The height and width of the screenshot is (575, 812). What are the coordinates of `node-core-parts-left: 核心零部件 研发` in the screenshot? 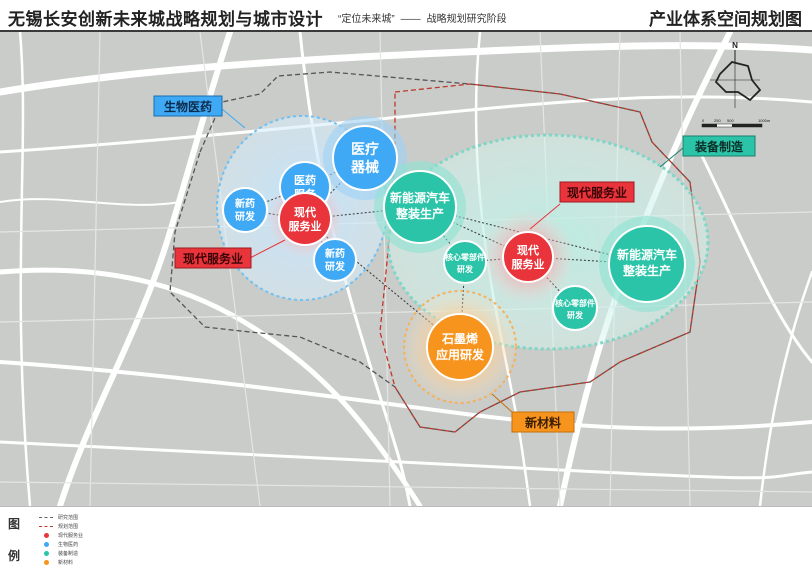 It's located at (465, 262).